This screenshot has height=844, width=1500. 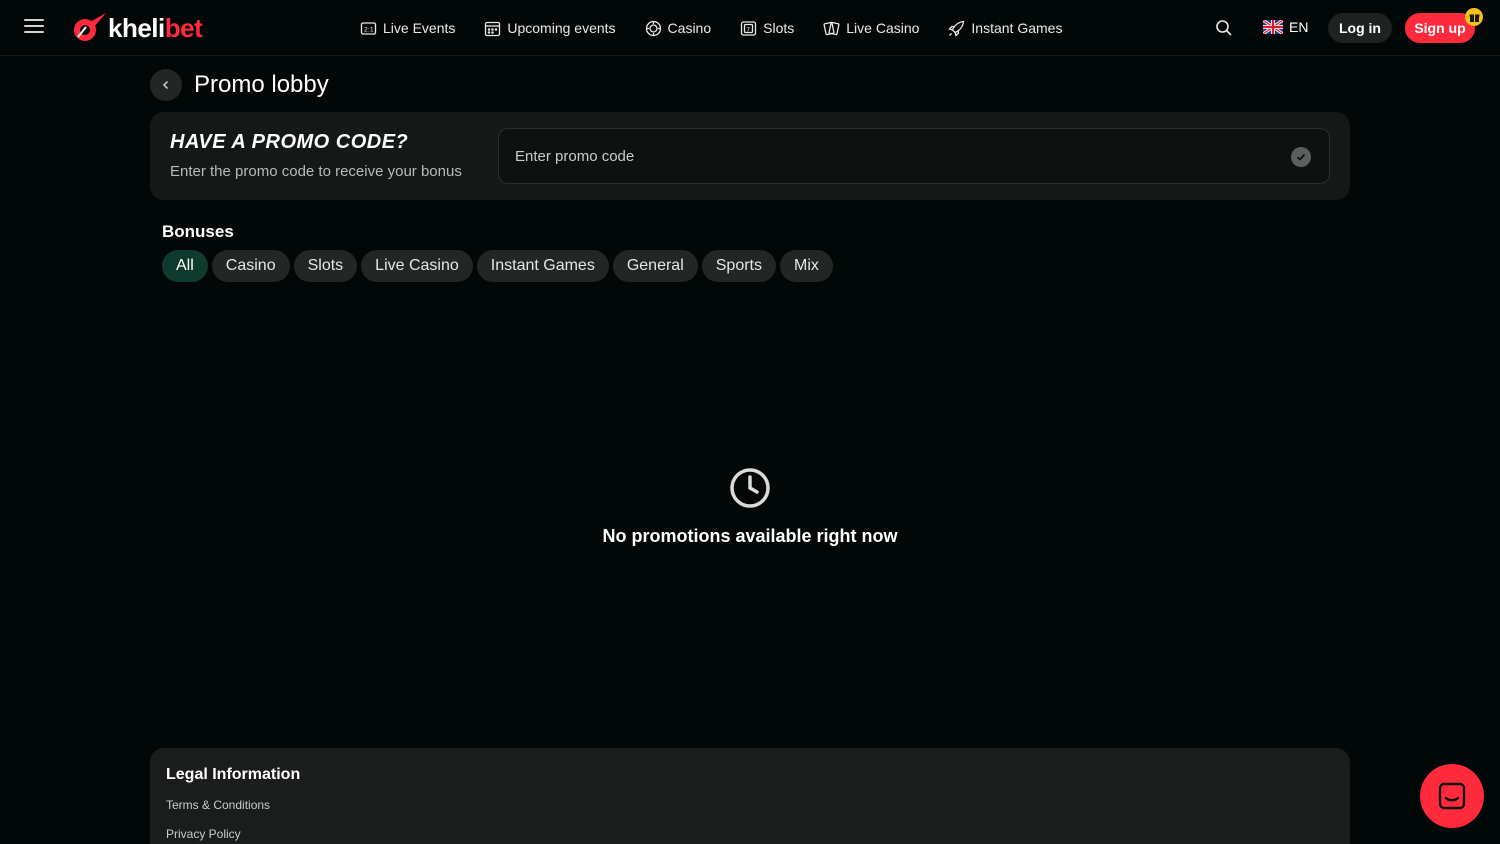 I want to click on filter-chip-mix: Mix, so click(x=806, y=266).